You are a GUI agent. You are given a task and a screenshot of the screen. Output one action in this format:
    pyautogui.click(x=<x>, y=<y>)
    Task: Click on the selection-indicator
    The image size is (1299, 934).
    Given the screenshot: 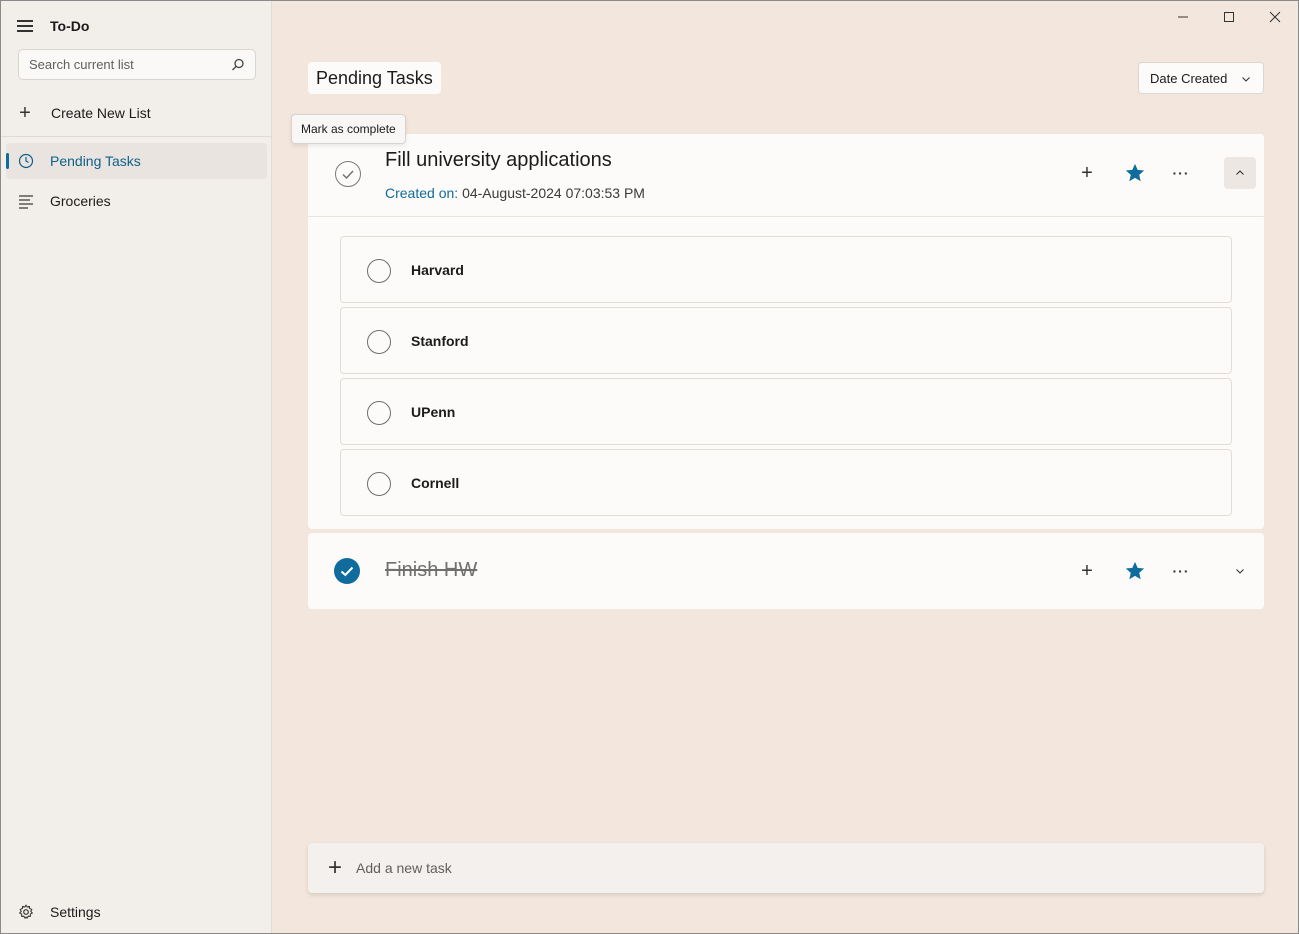 What is the action you would take?
    pyautogui.click(x=7, y=161)
    